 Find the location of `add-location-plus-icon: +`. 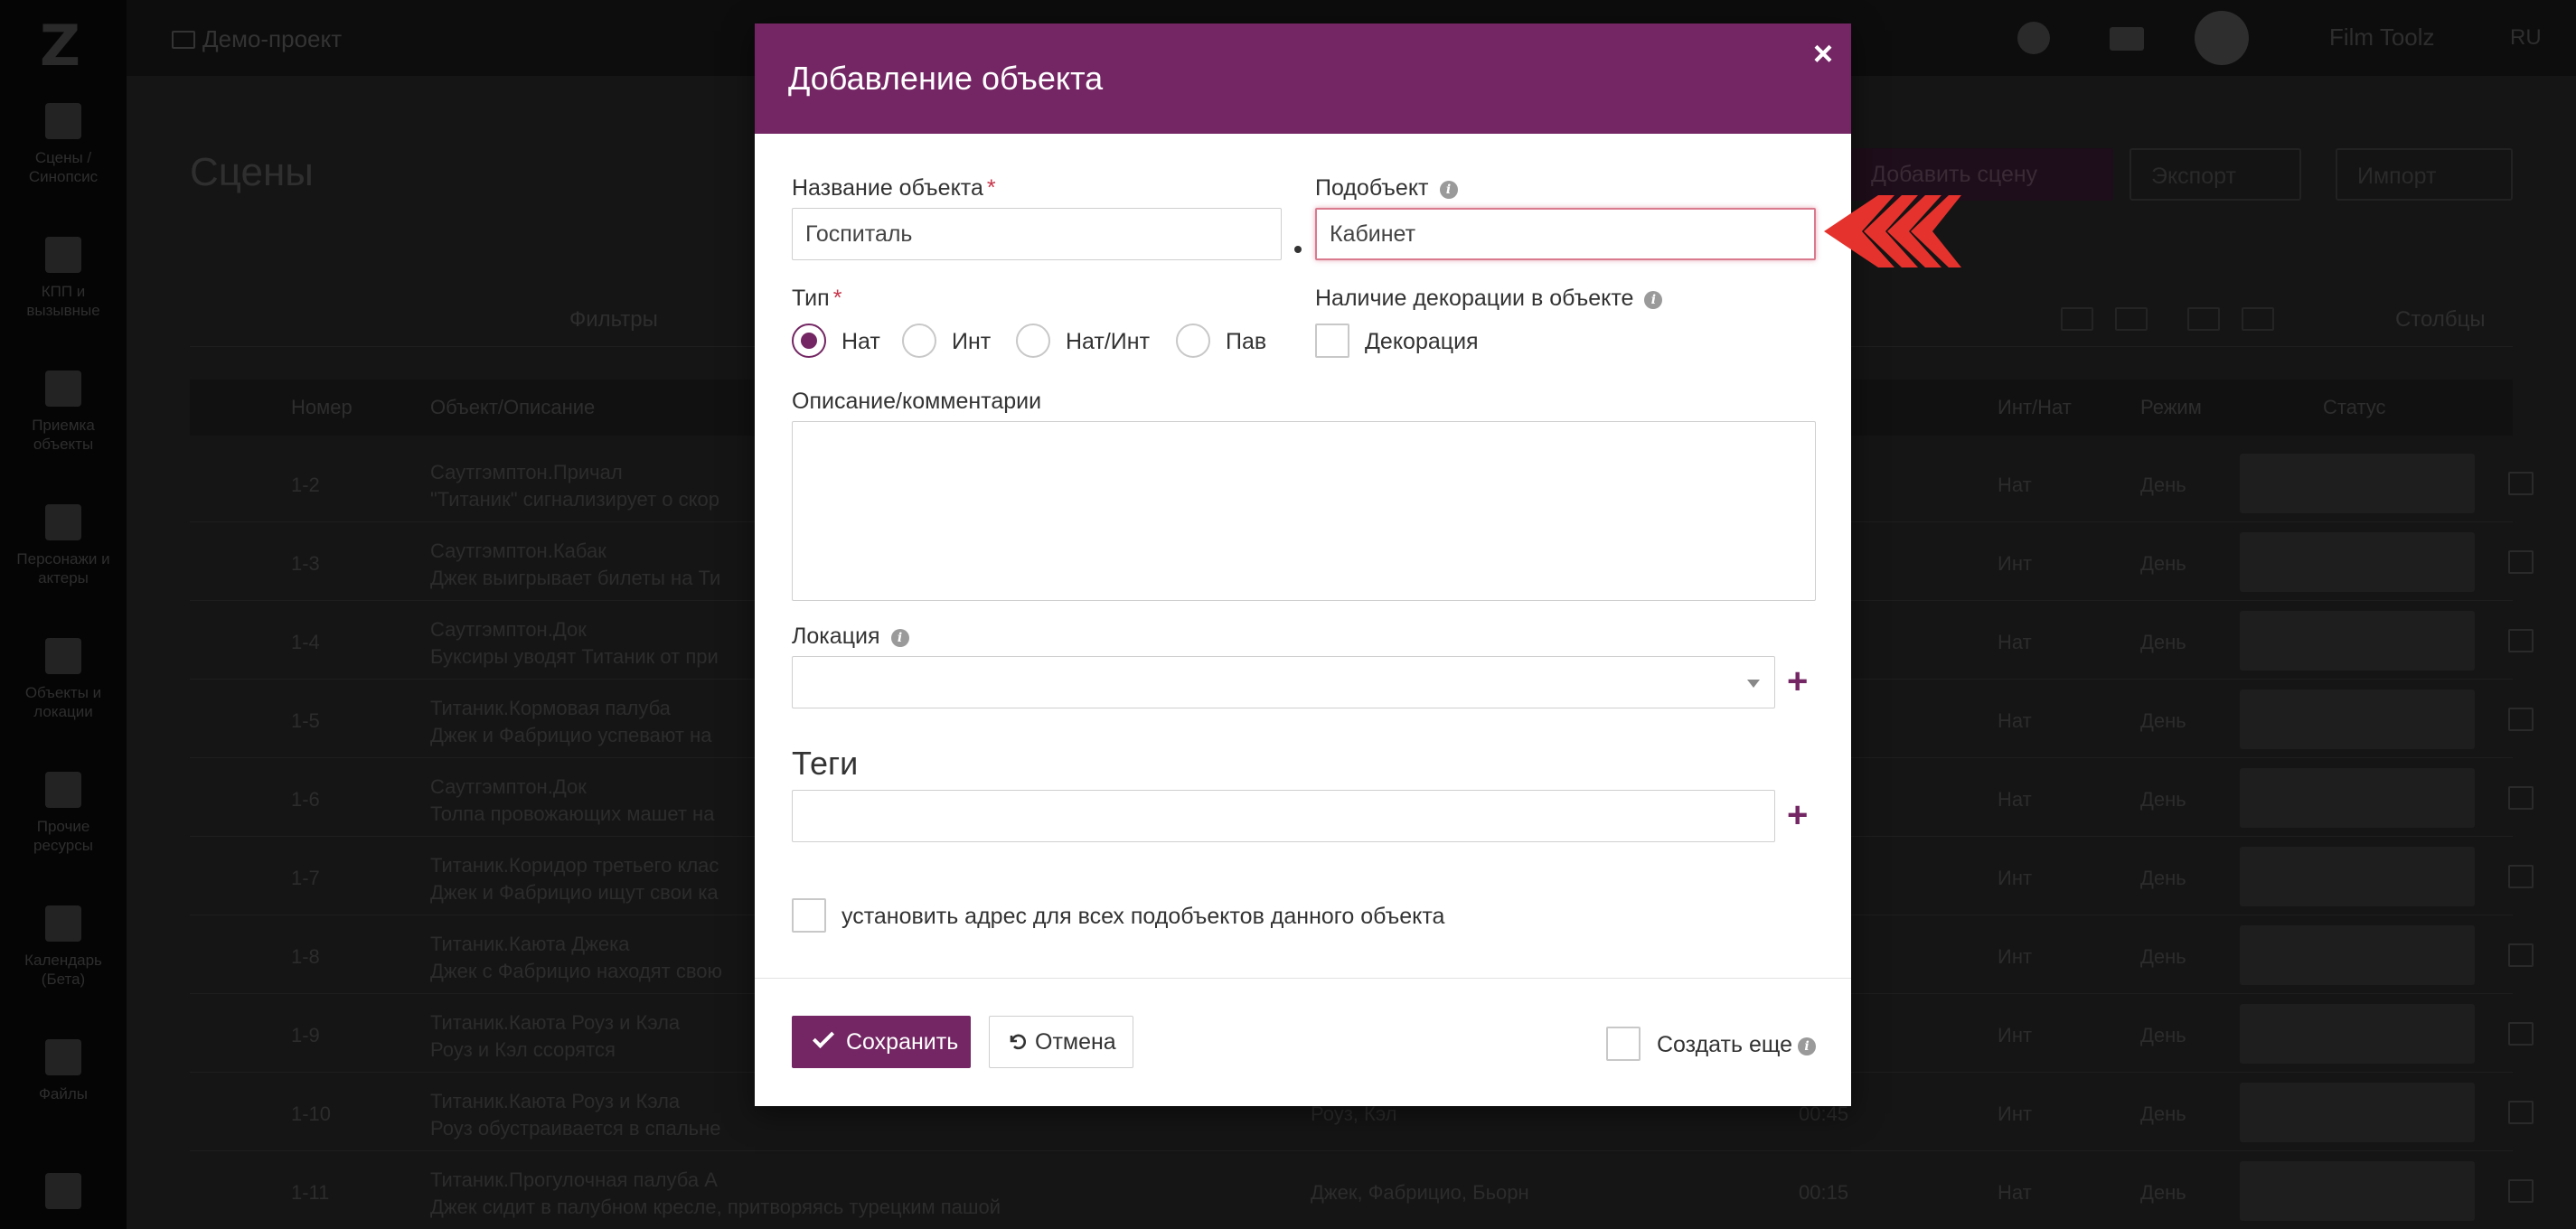

add-location-plus-icon: + is located at coordinates (1798, 681).